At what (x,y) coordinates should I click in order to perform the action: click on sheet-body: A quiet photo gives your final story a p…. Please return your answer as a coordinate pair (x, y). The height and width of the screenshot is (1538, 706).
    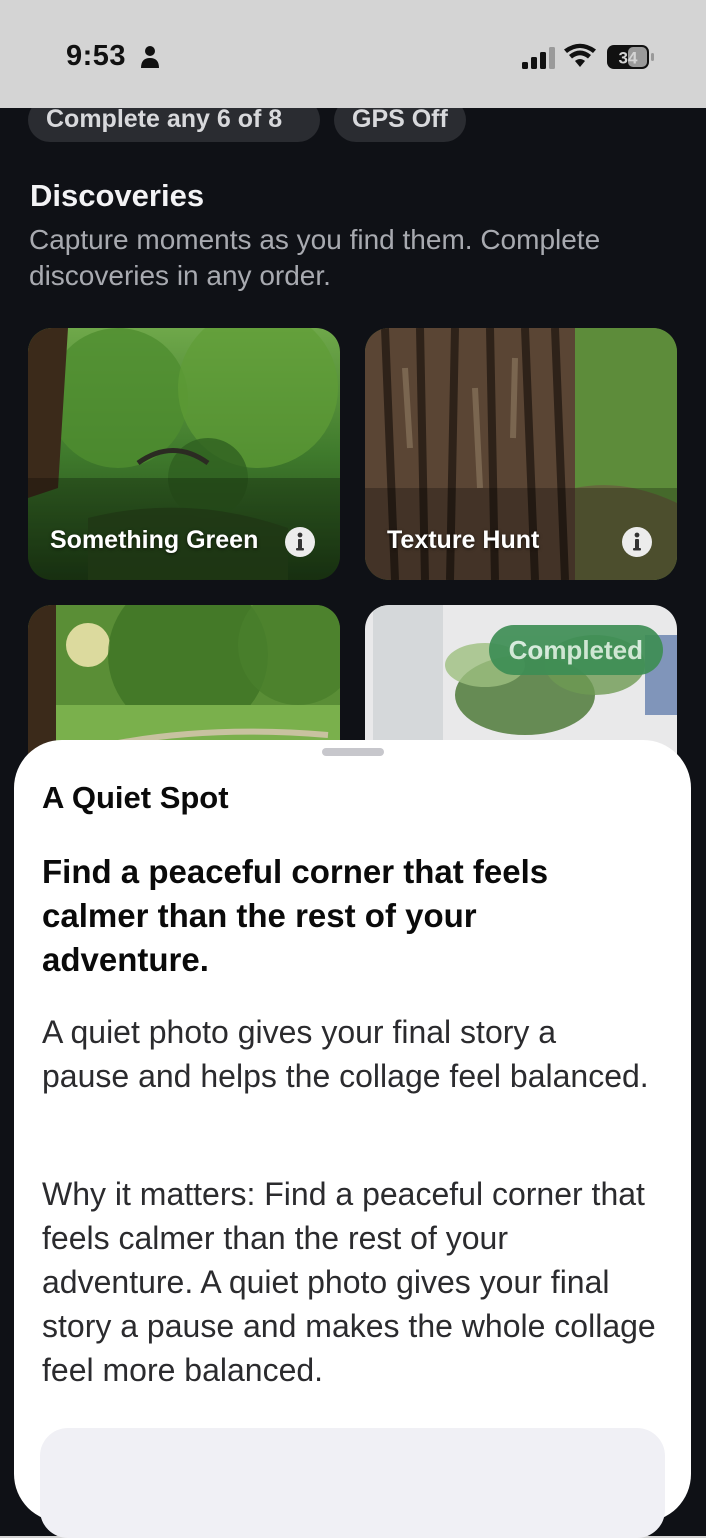
    Looking at the image, I should click on (345, 1054).